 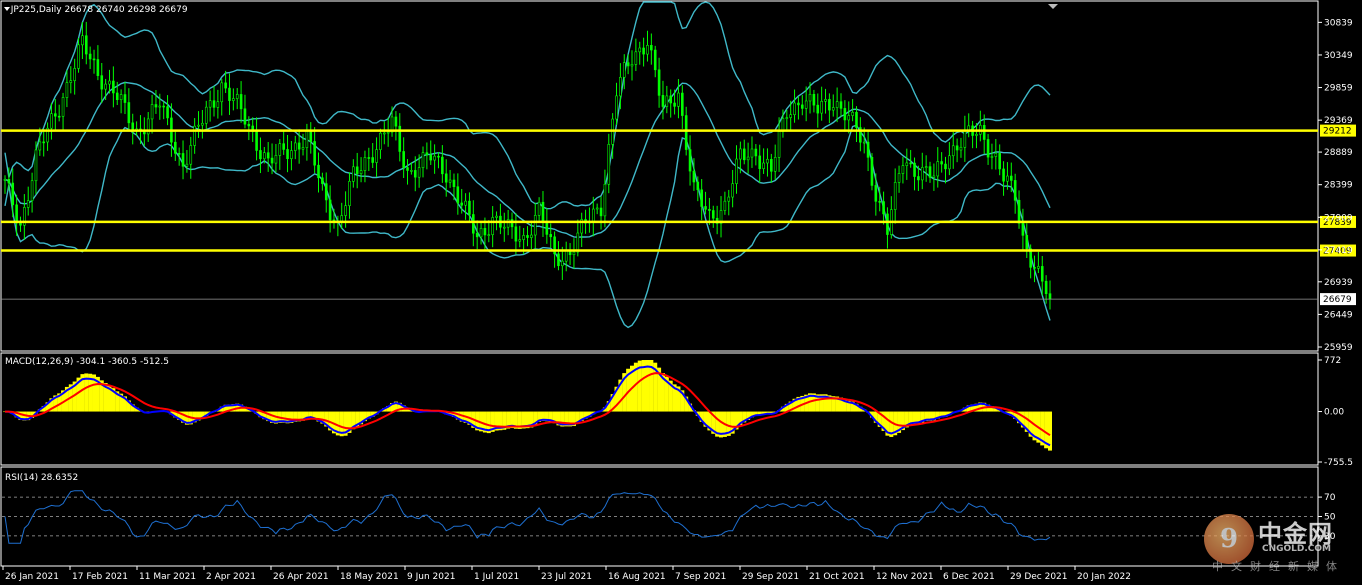 What do you see at coordinates (1330, 498) in the screenshot?
I see `rsi-tick-label: 70` at bounding box center [1330, 498].